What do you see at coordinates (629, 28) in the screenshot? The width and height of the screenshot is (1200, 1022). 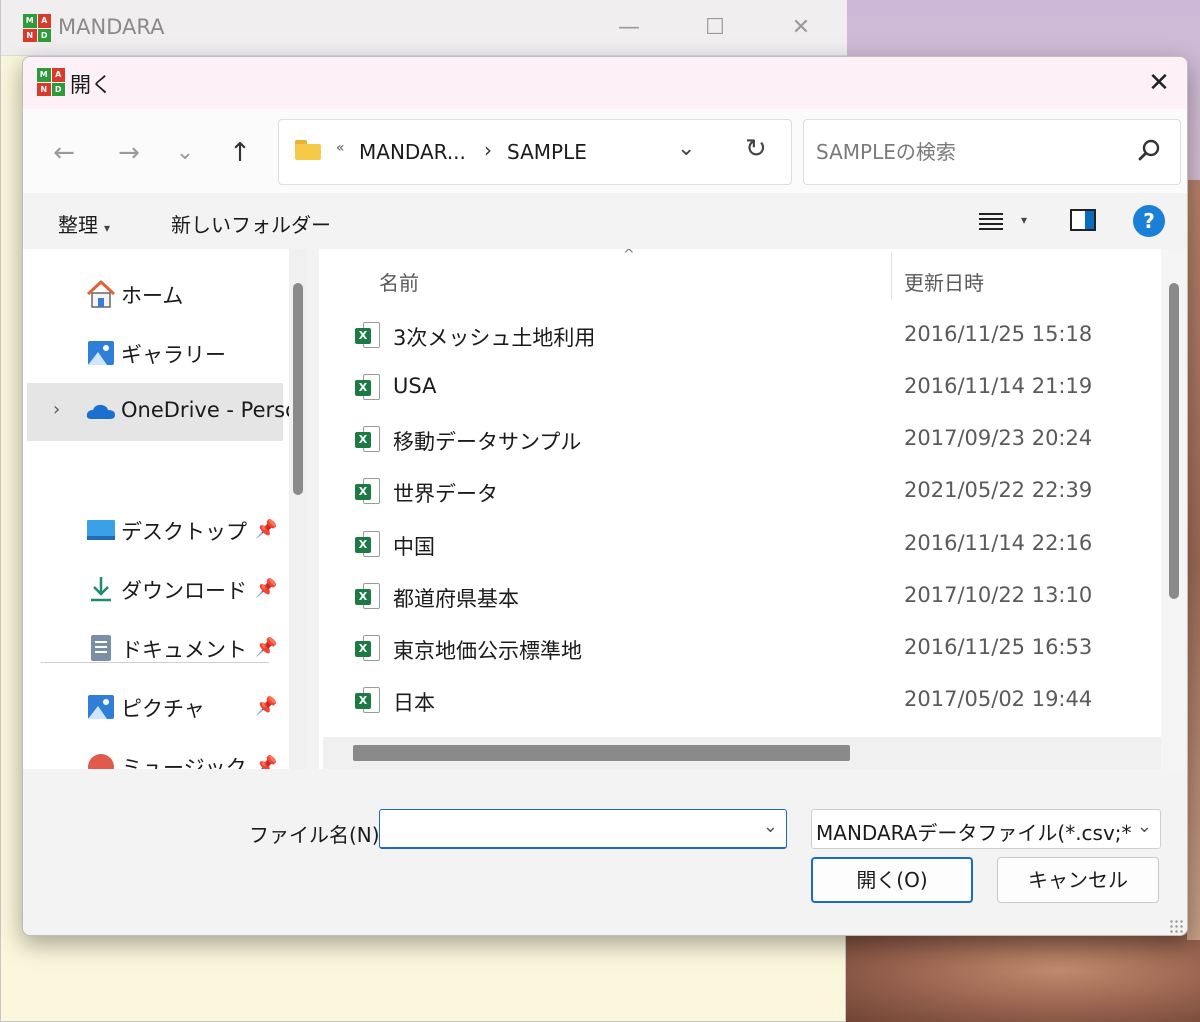 I see `minimize-button: —` at bounding box center [629, 28].